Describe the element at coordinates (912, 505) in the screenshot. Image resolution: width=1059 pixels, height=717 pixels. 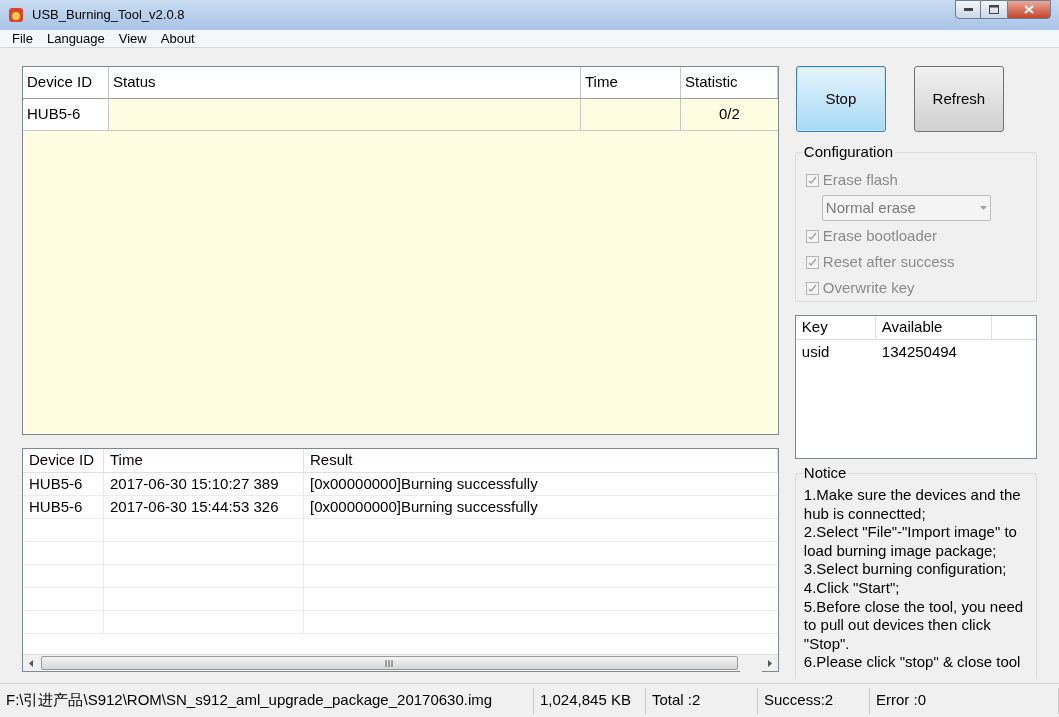
I see `notice-text: 1.Make sure the devices and the hub is connectted;` at that location.